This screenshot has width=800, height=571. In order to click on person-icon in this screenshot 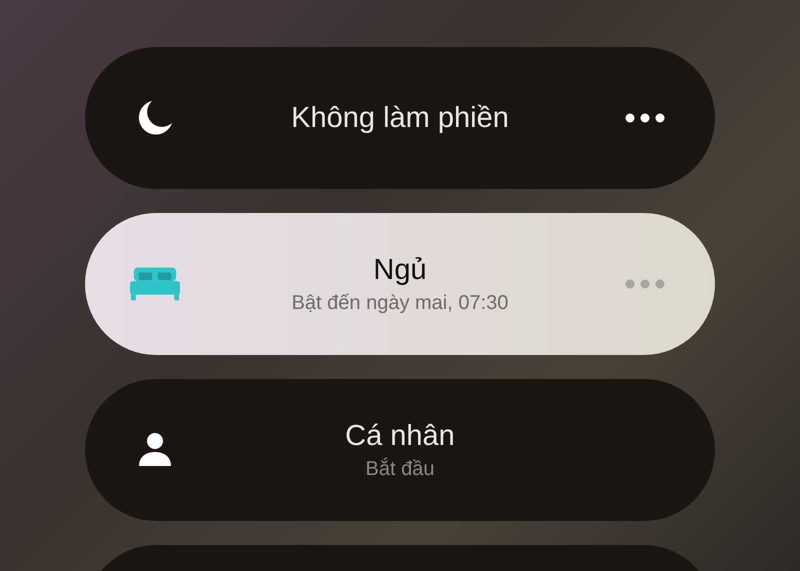, I will do `click(155, 450)`.